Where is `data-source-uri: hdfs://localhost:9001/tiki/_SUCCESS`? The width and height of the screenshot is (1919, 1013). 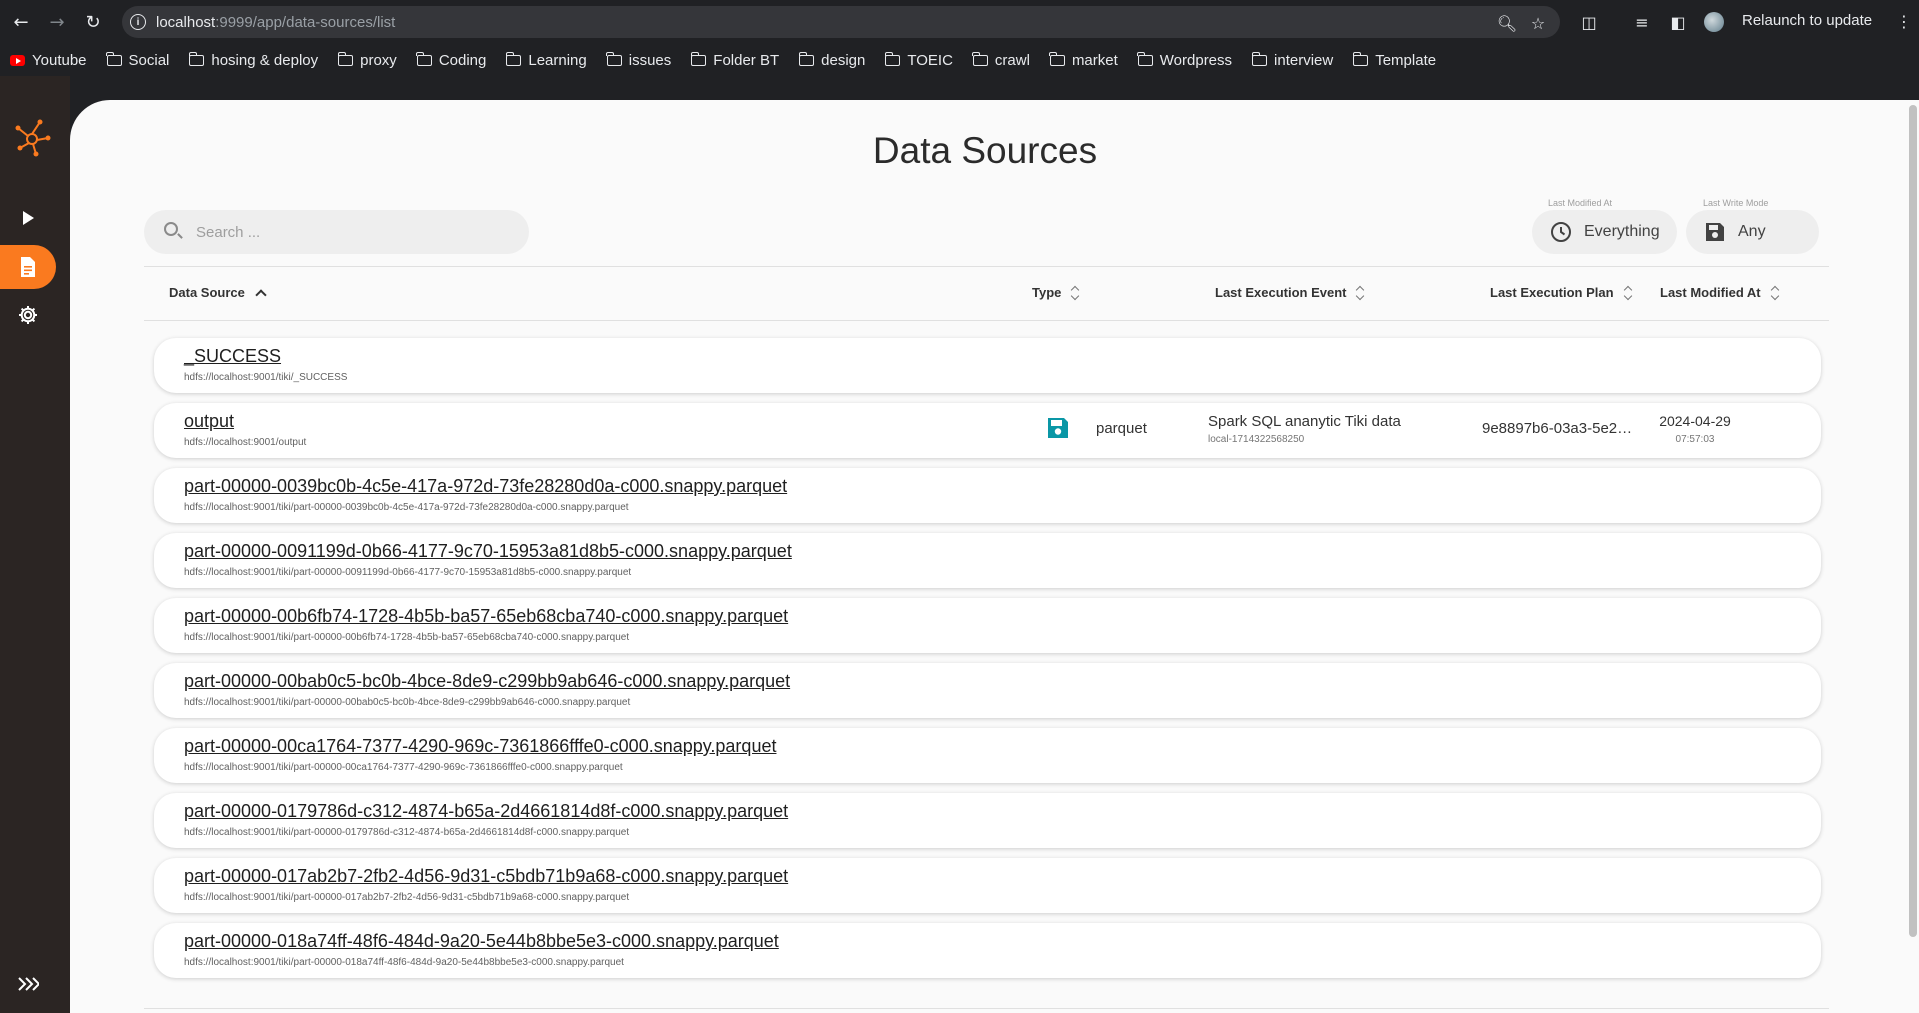
data-source-uri: hdfs://localhost:9001/tiki/_SUCCESS is located at coordinates (266, 377).